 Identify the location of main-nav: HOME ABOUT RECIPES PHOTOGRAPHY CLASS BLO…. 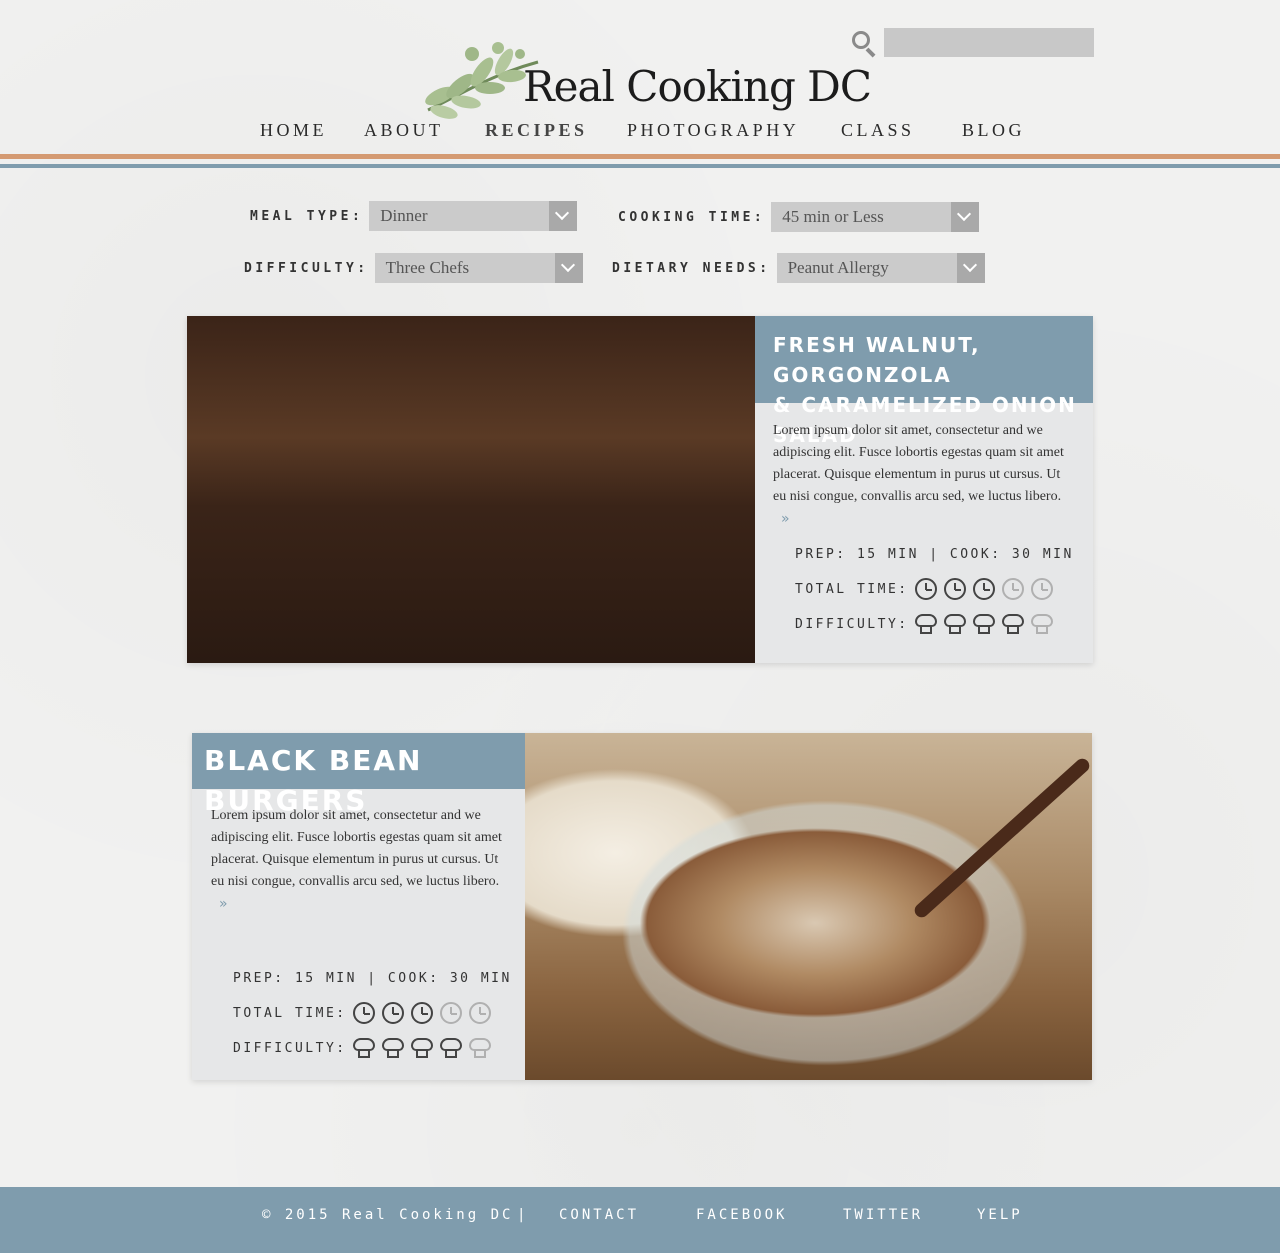
(640, 132).